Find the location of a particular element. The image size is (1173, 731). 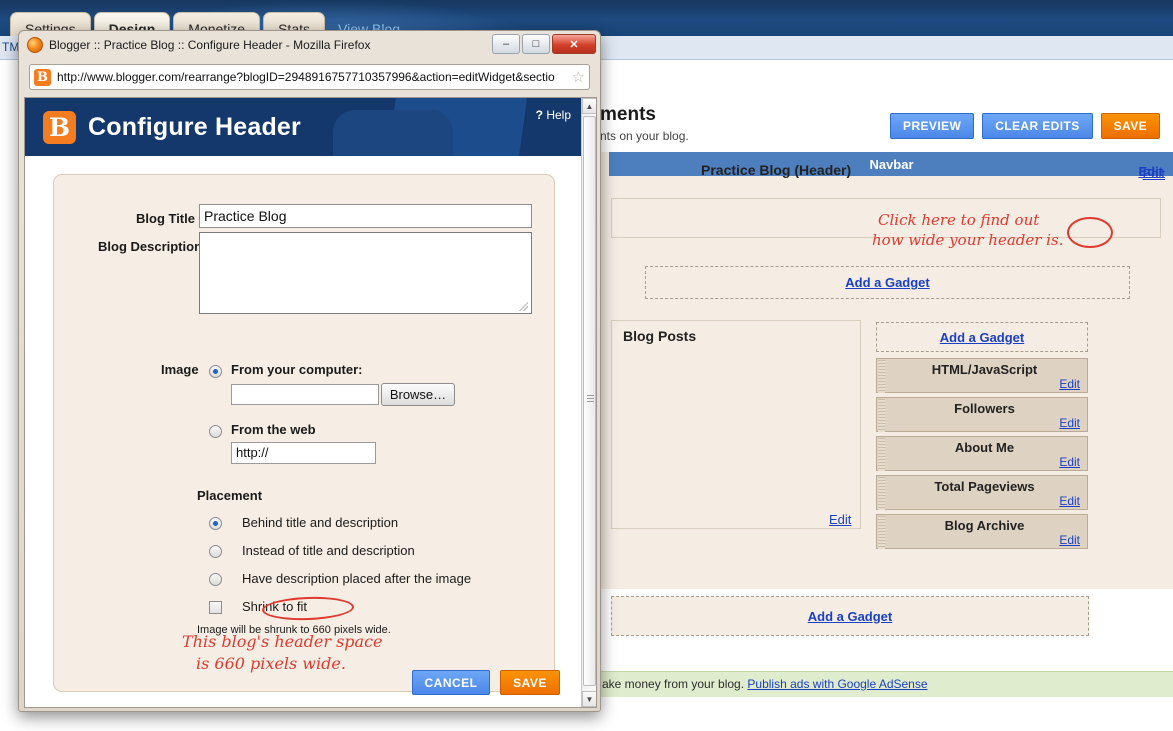

annotation-edit-line1: Click here to find out is located at coordinates (959, 220).